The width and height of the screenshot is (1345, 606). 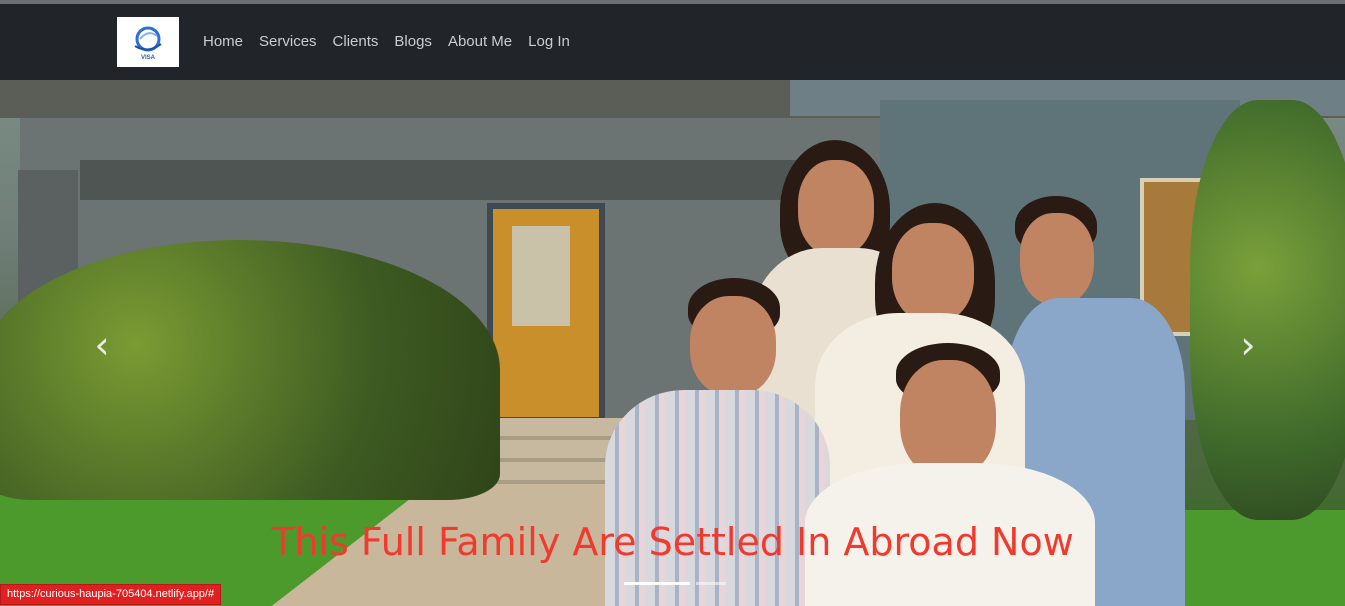 What do you see at coordinates (288, 42) in the screenshot?
I see `nav-services: Services` at bounding box center [288, 42].